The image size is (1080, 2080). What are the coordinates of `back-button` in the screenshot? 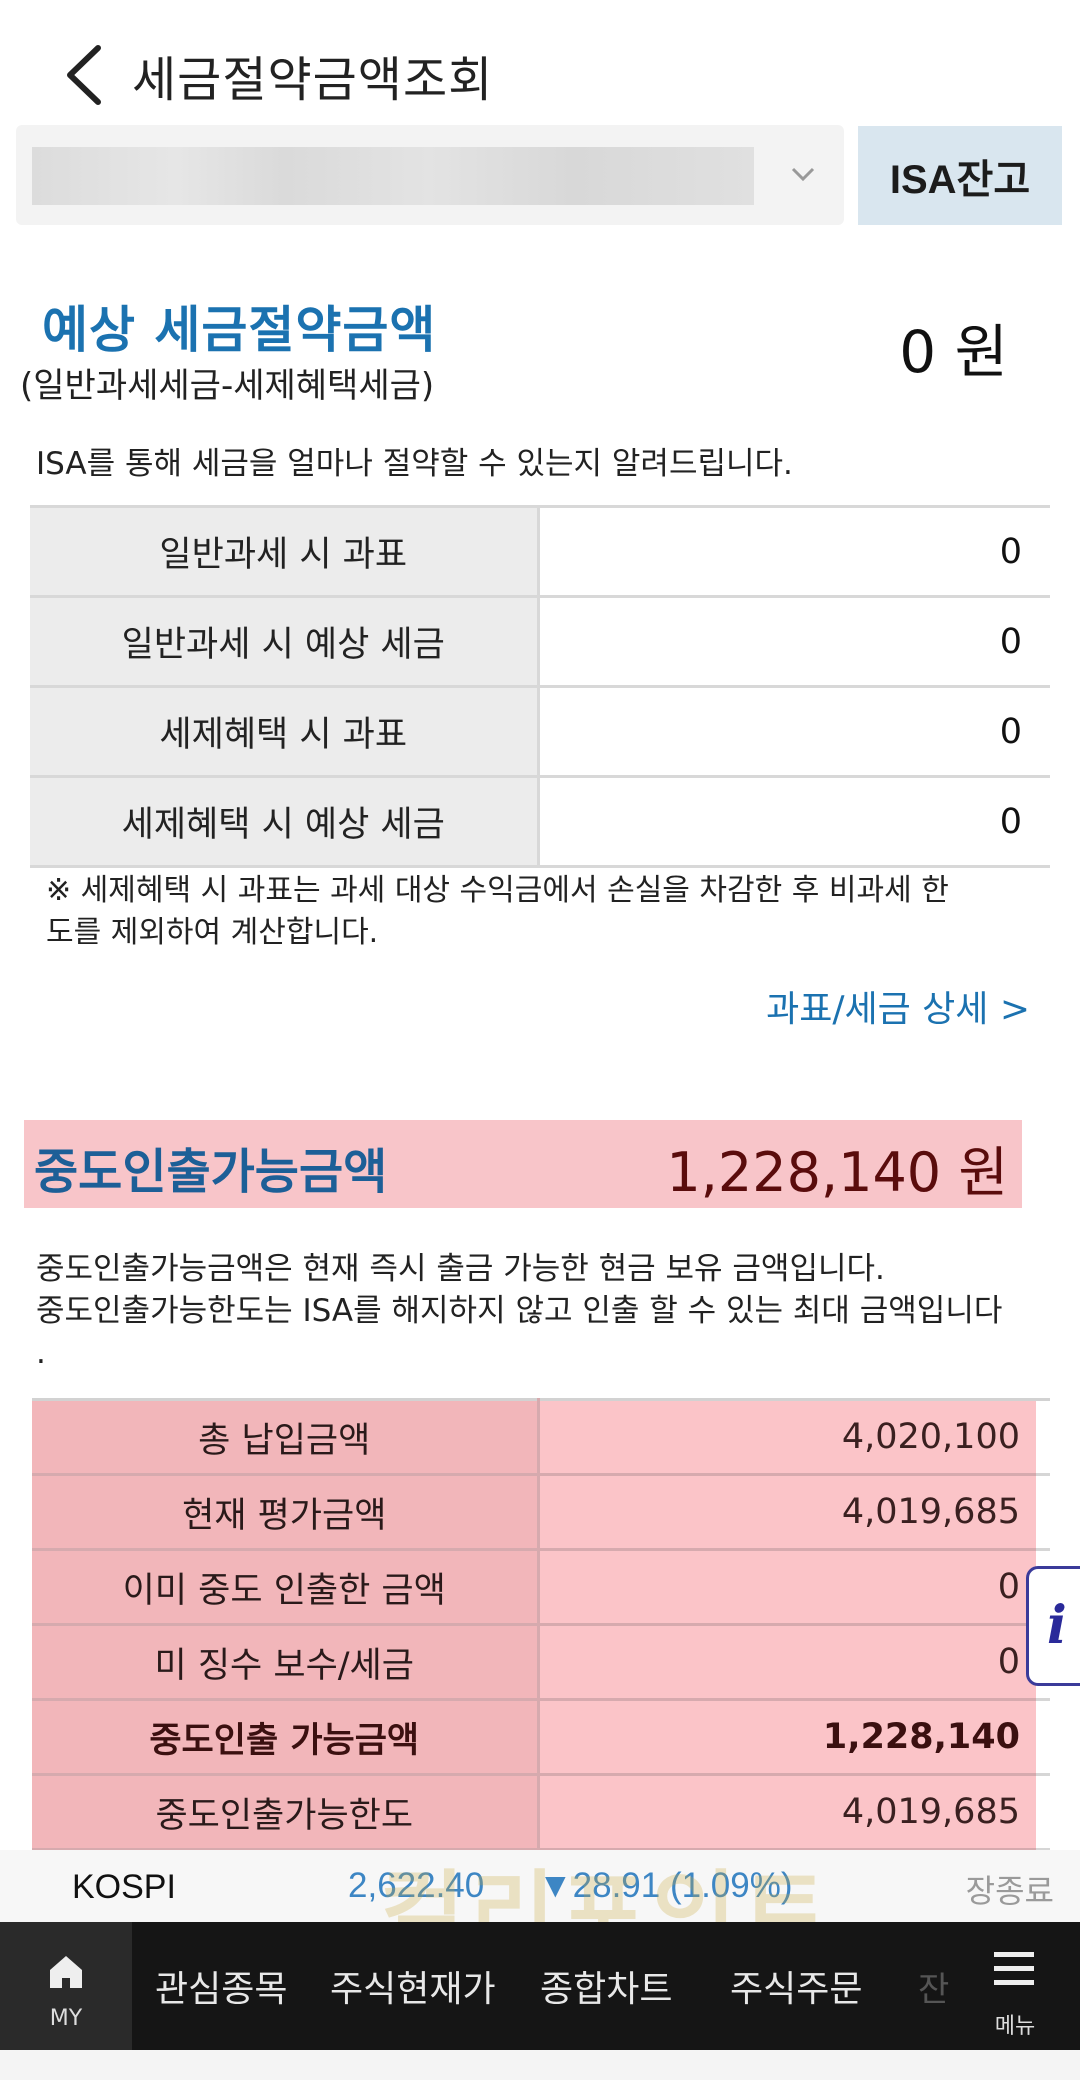 It's located at (85, 75).